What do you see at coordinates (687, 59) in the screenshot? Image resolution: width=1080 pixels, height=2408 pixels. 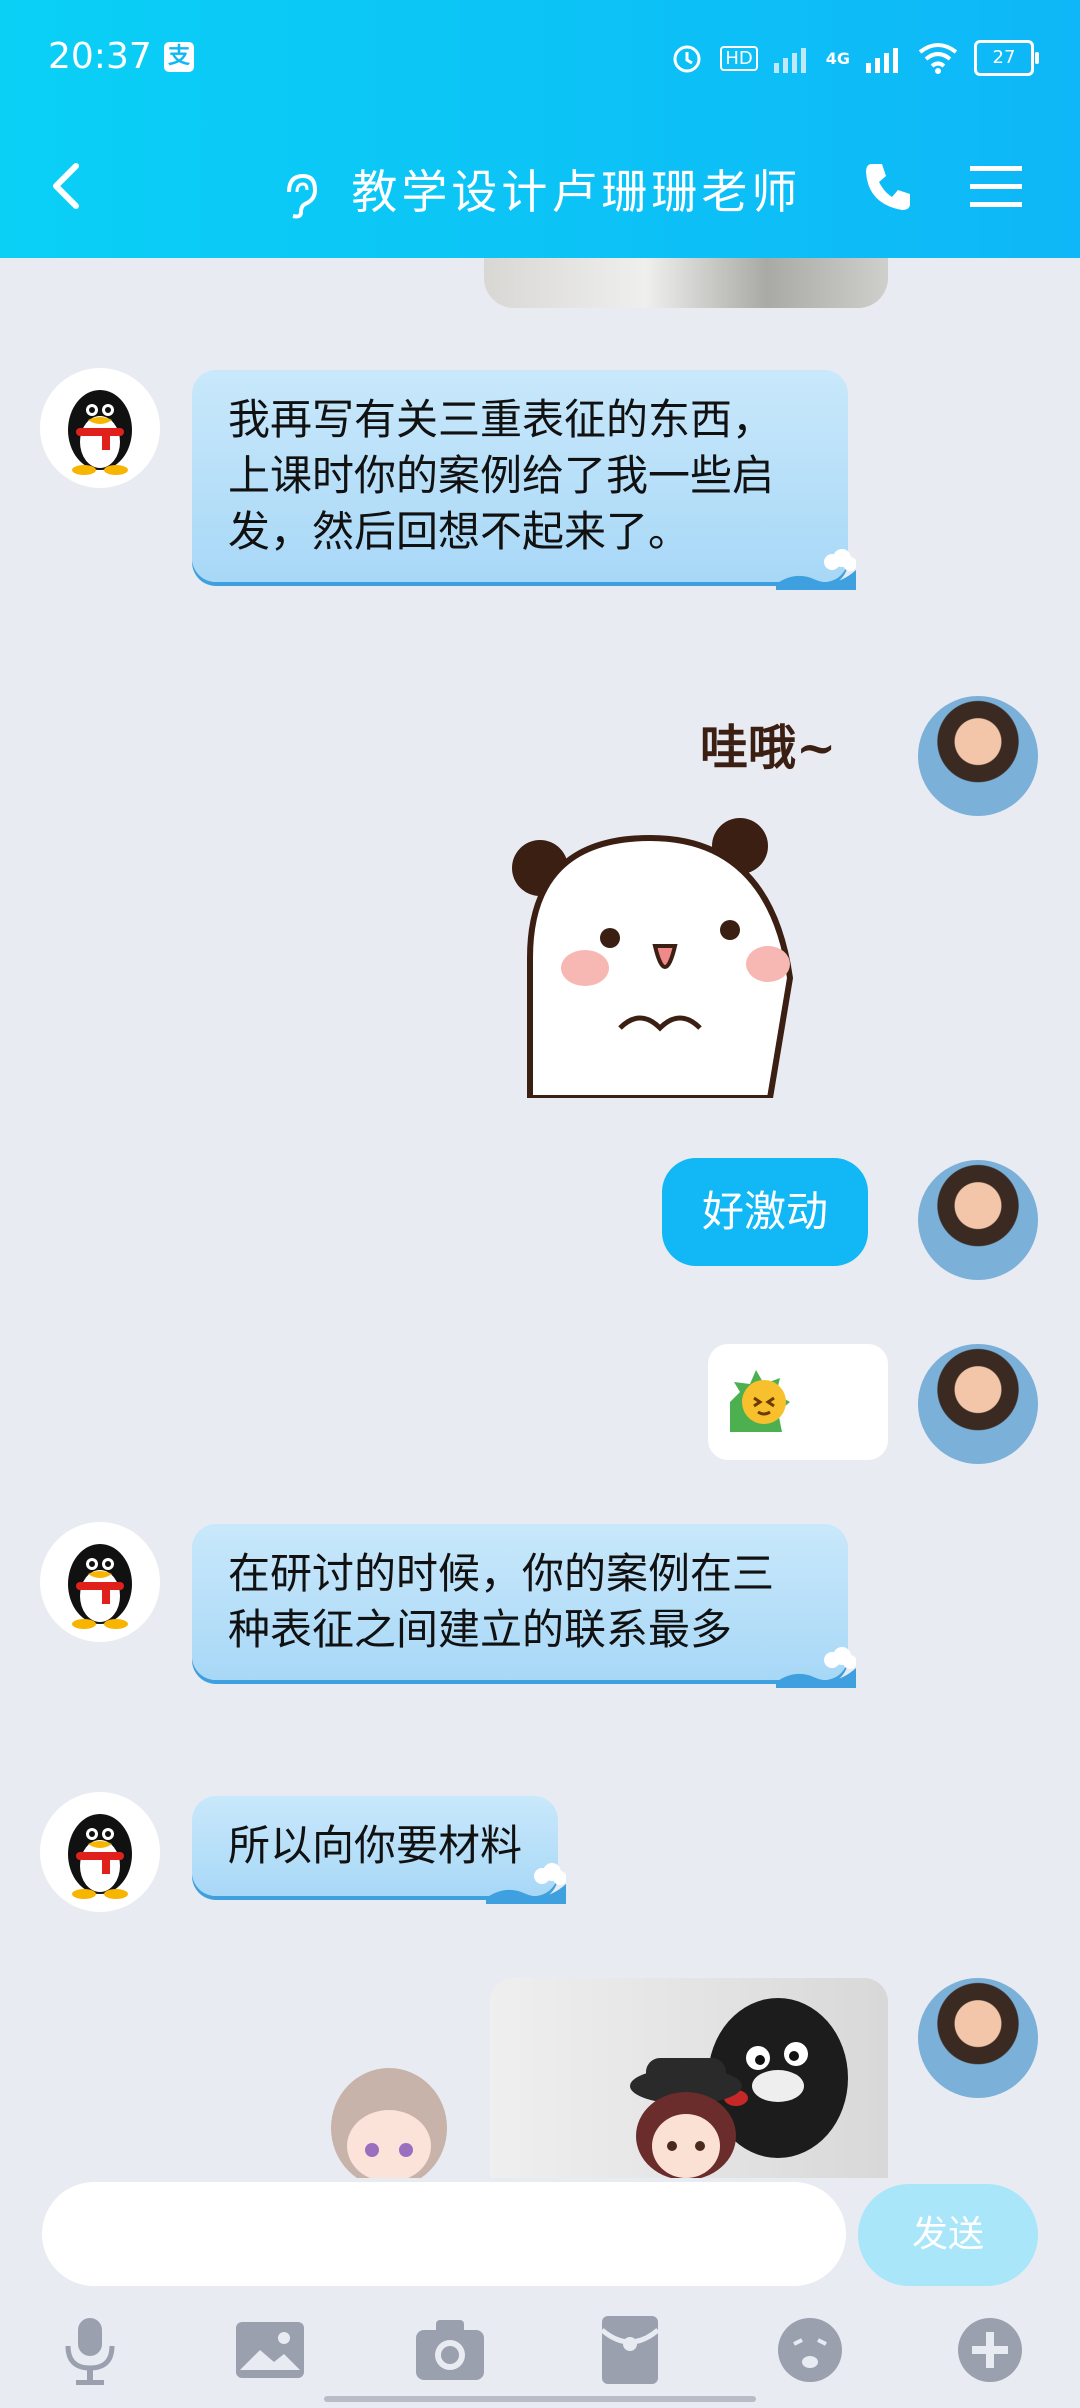 I see `alarm-icon` at bounding box center [687, 59].